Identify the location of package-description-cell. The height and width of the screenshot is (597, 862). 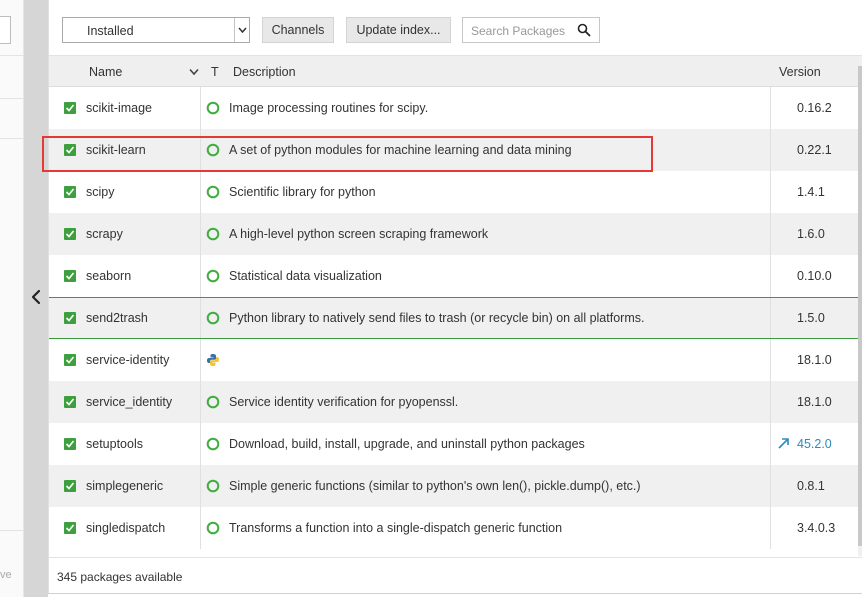
(486, 360).